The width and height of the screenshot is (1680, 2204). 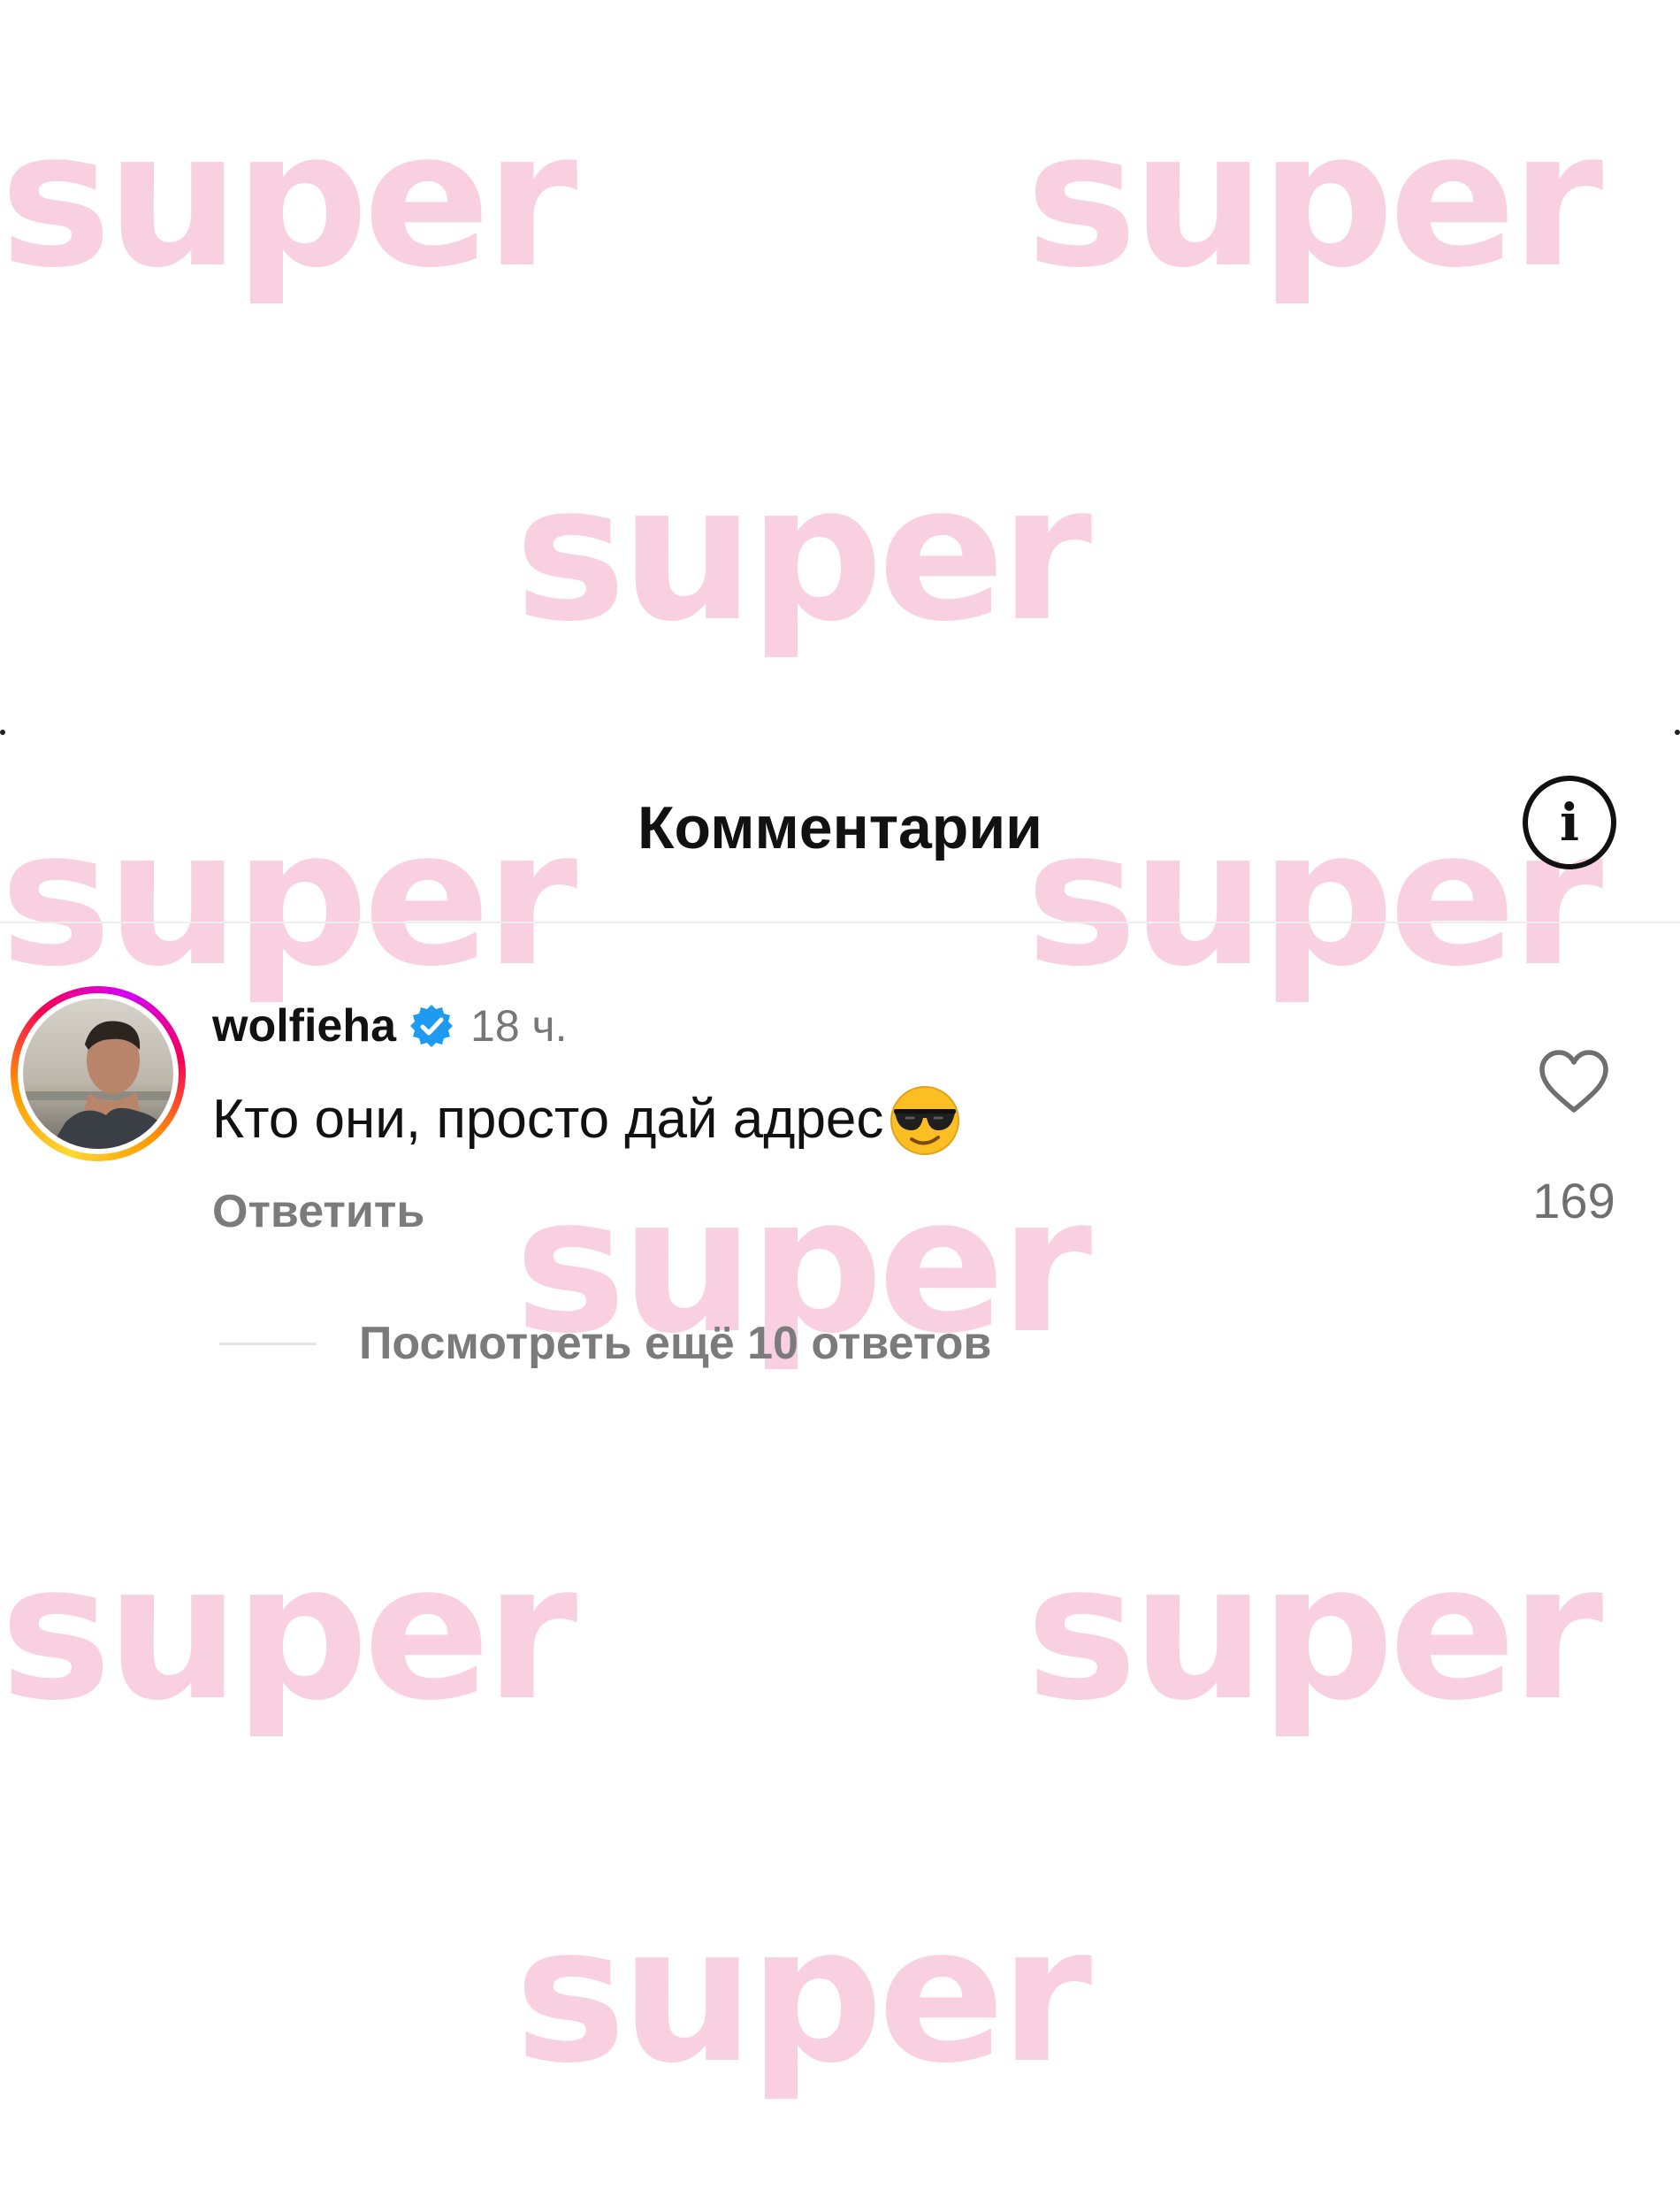 What do you see at coordinates (431, 1026) in the screenshot?
I see `verified-badge-icon` at bounding box center [431, 1026].